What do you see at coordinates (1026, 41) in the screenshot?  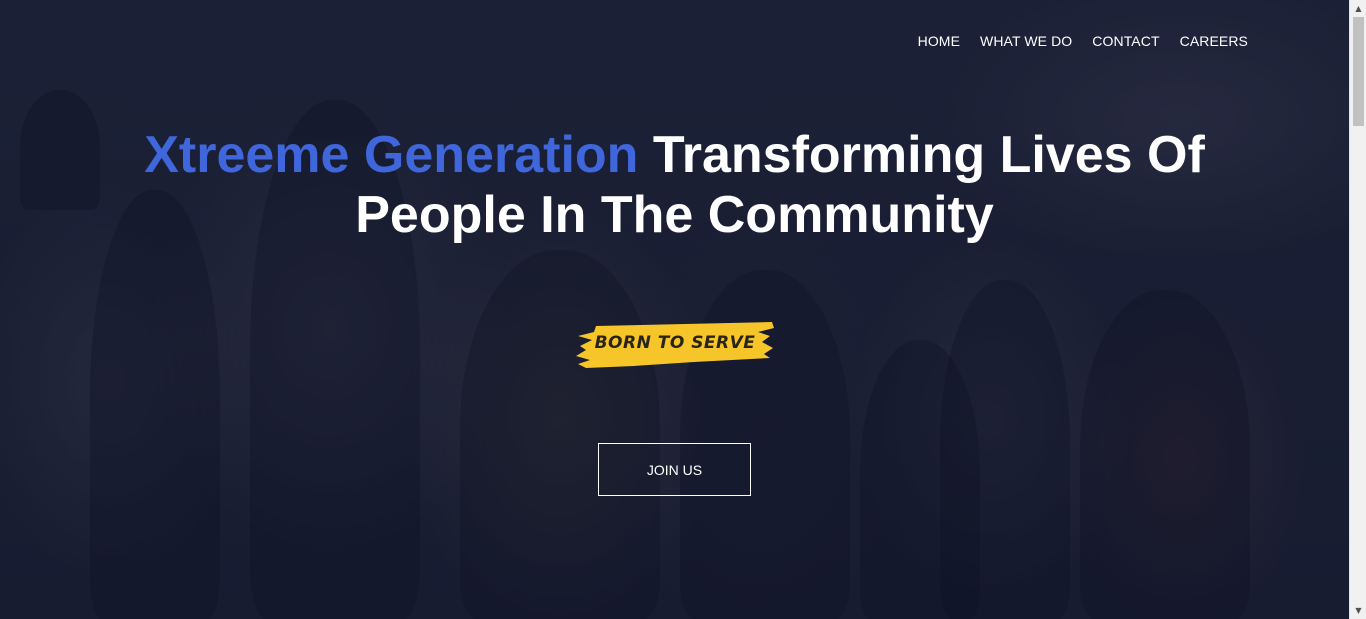 I see `nav-item-what-we-do: WHAT WE DO` at bounding box center [1026, 41].